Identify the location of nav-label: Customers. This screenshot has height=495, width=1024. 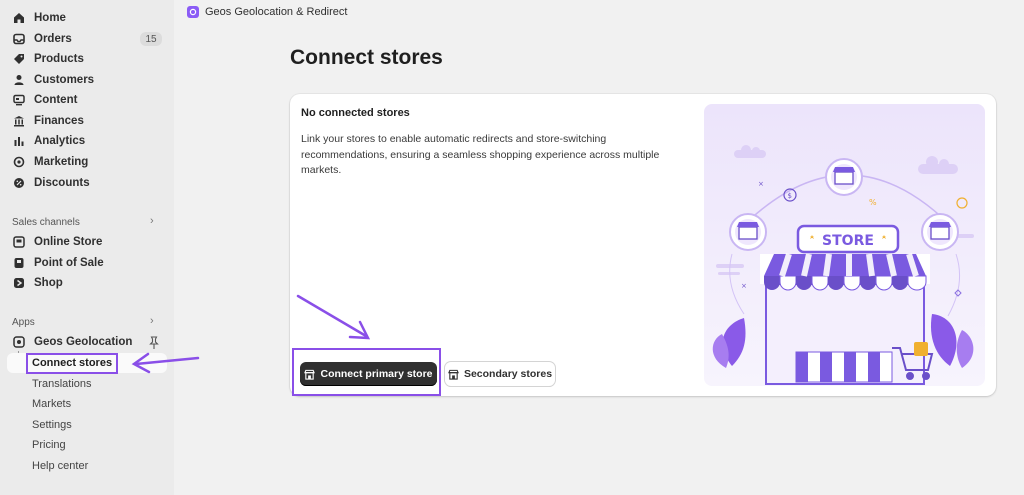
(64, 80).